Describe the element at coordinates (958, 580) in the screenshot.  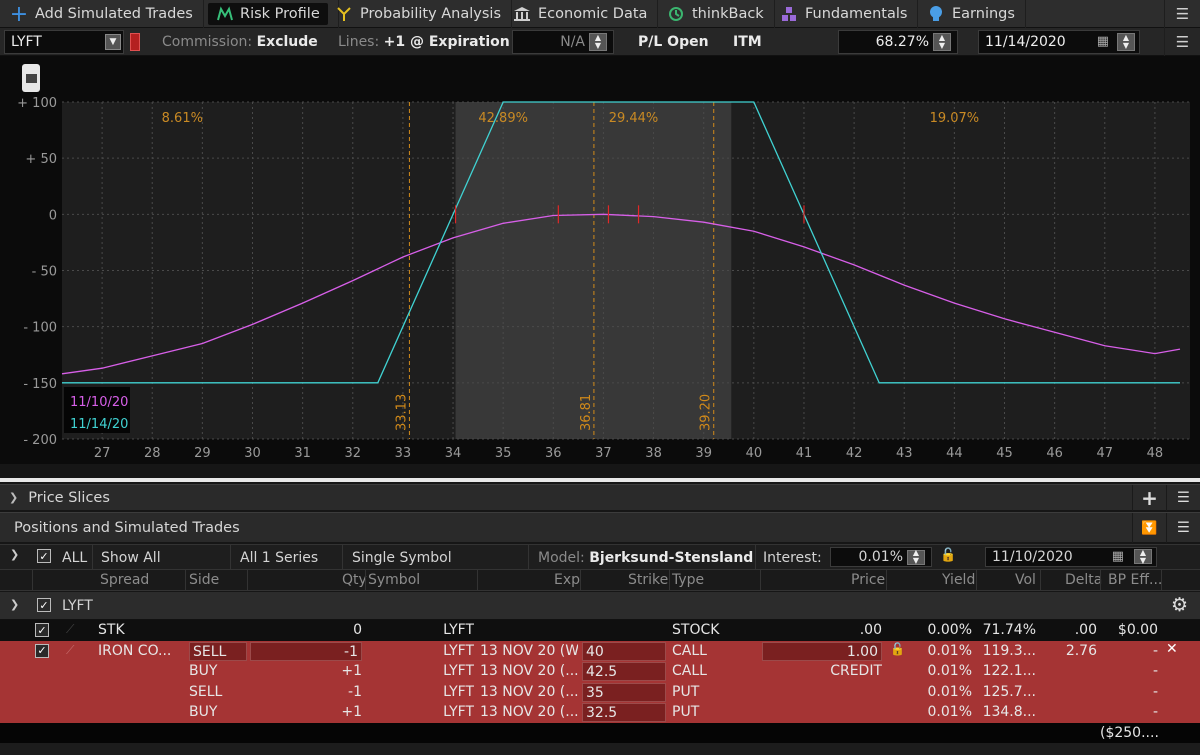
I see `column-header-yield: Yield` at that location.